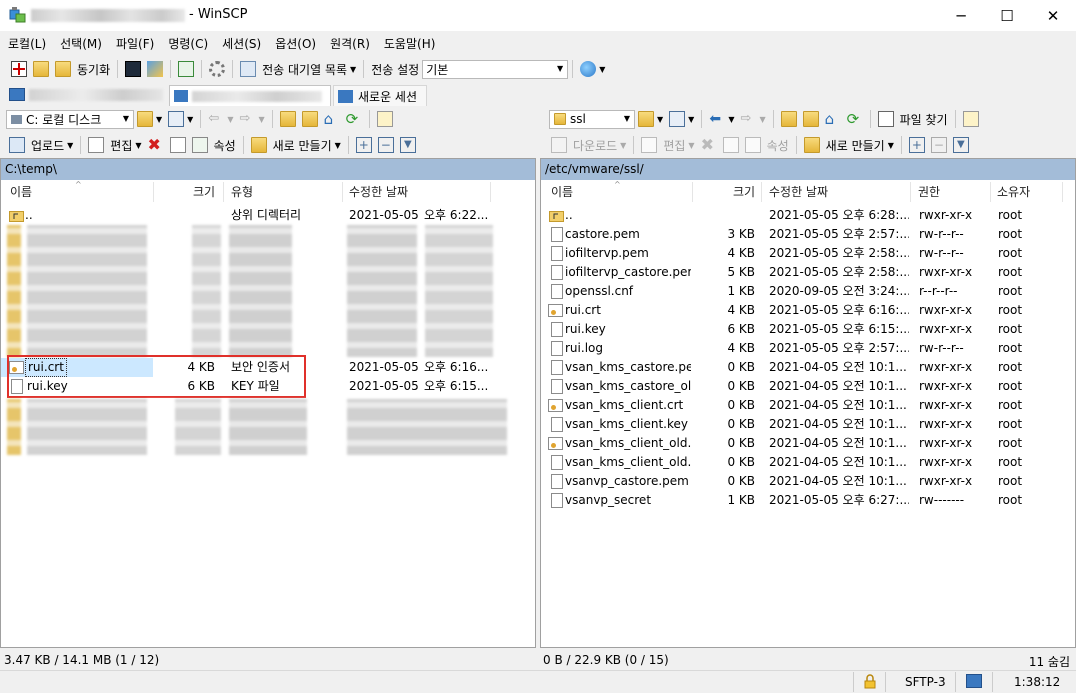  I want to click on find-files-icon, so click(885, 119).